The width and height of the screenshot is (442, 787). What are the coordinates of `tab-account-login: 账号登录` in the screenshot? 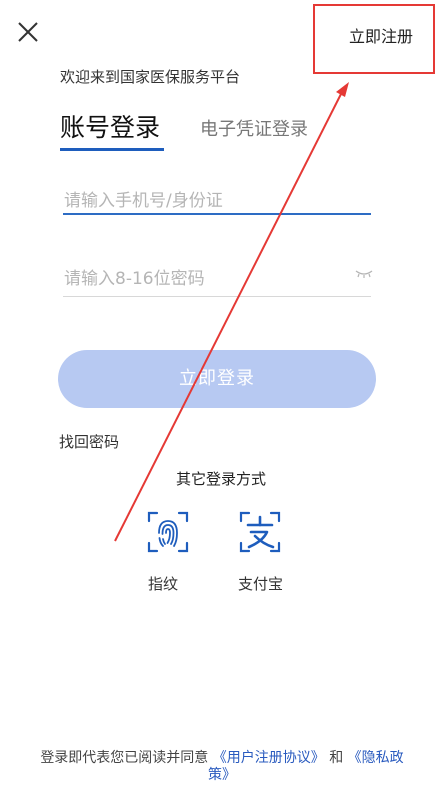 It's located at (110, 126).